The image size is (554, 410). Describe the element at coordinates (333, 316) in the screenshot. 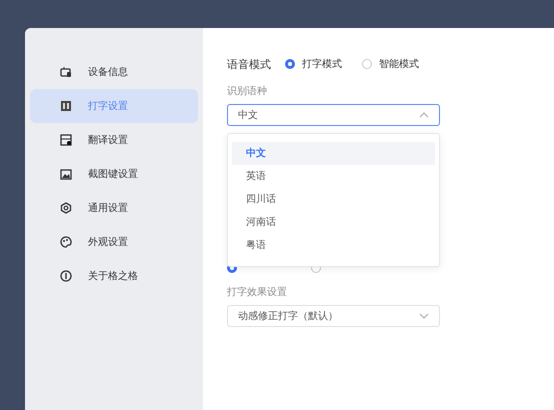

I see `typing-effect-select: 动感修正打字（默认）` at that location.